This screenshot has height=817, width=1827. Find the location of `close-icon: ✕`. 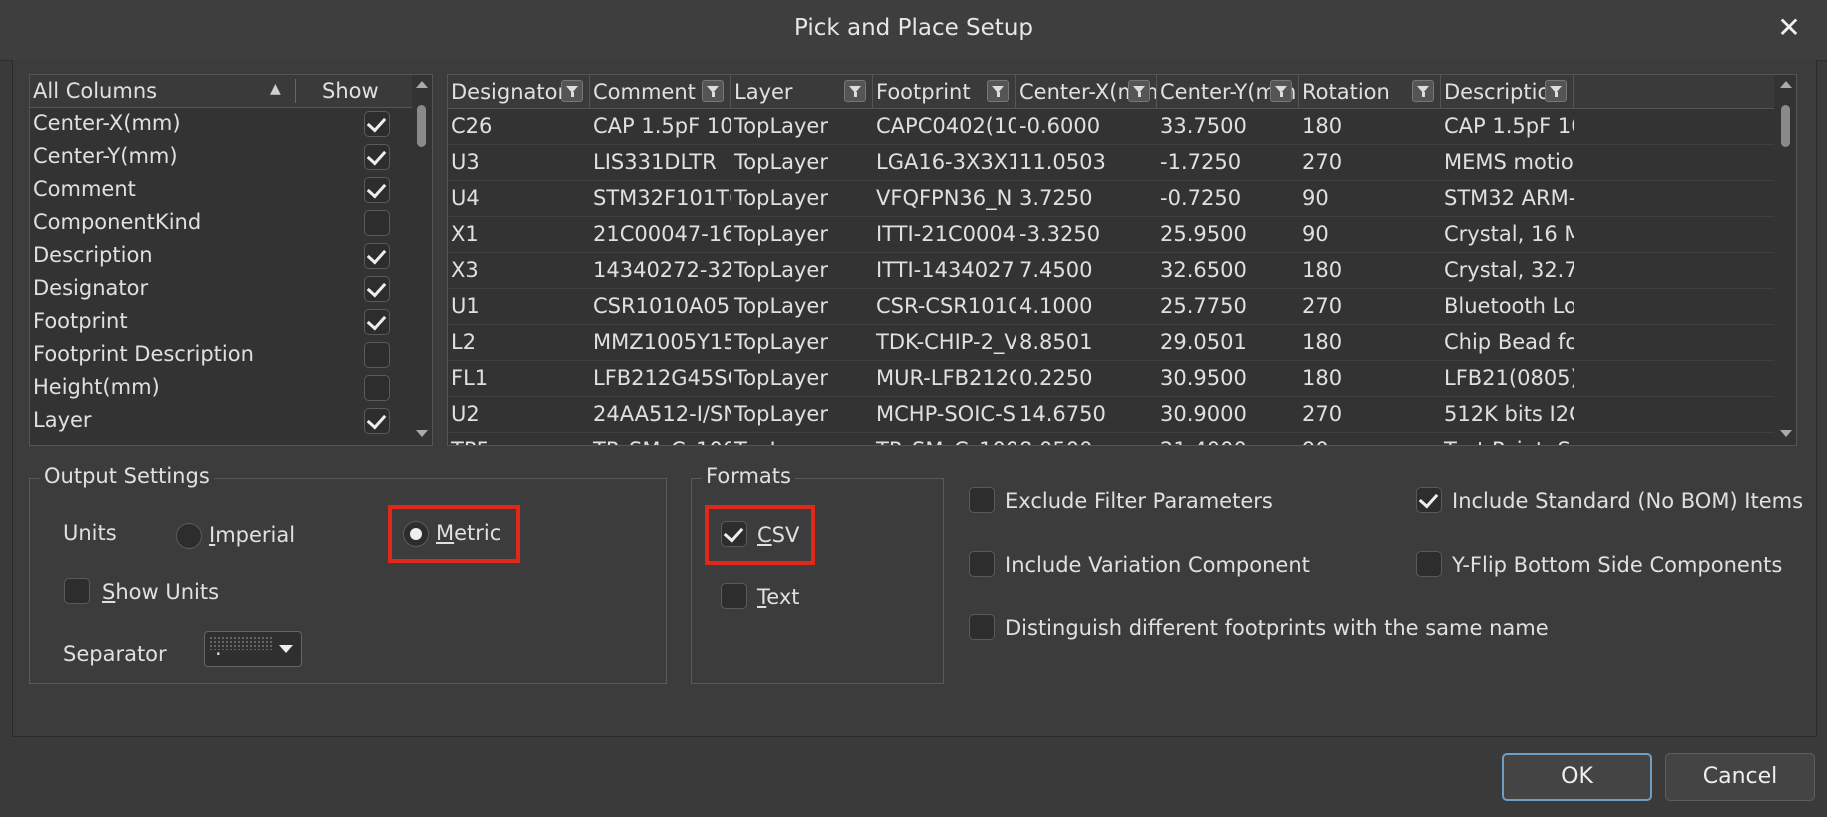

close-icon: ✕ is located at coordinates (1789, 28).